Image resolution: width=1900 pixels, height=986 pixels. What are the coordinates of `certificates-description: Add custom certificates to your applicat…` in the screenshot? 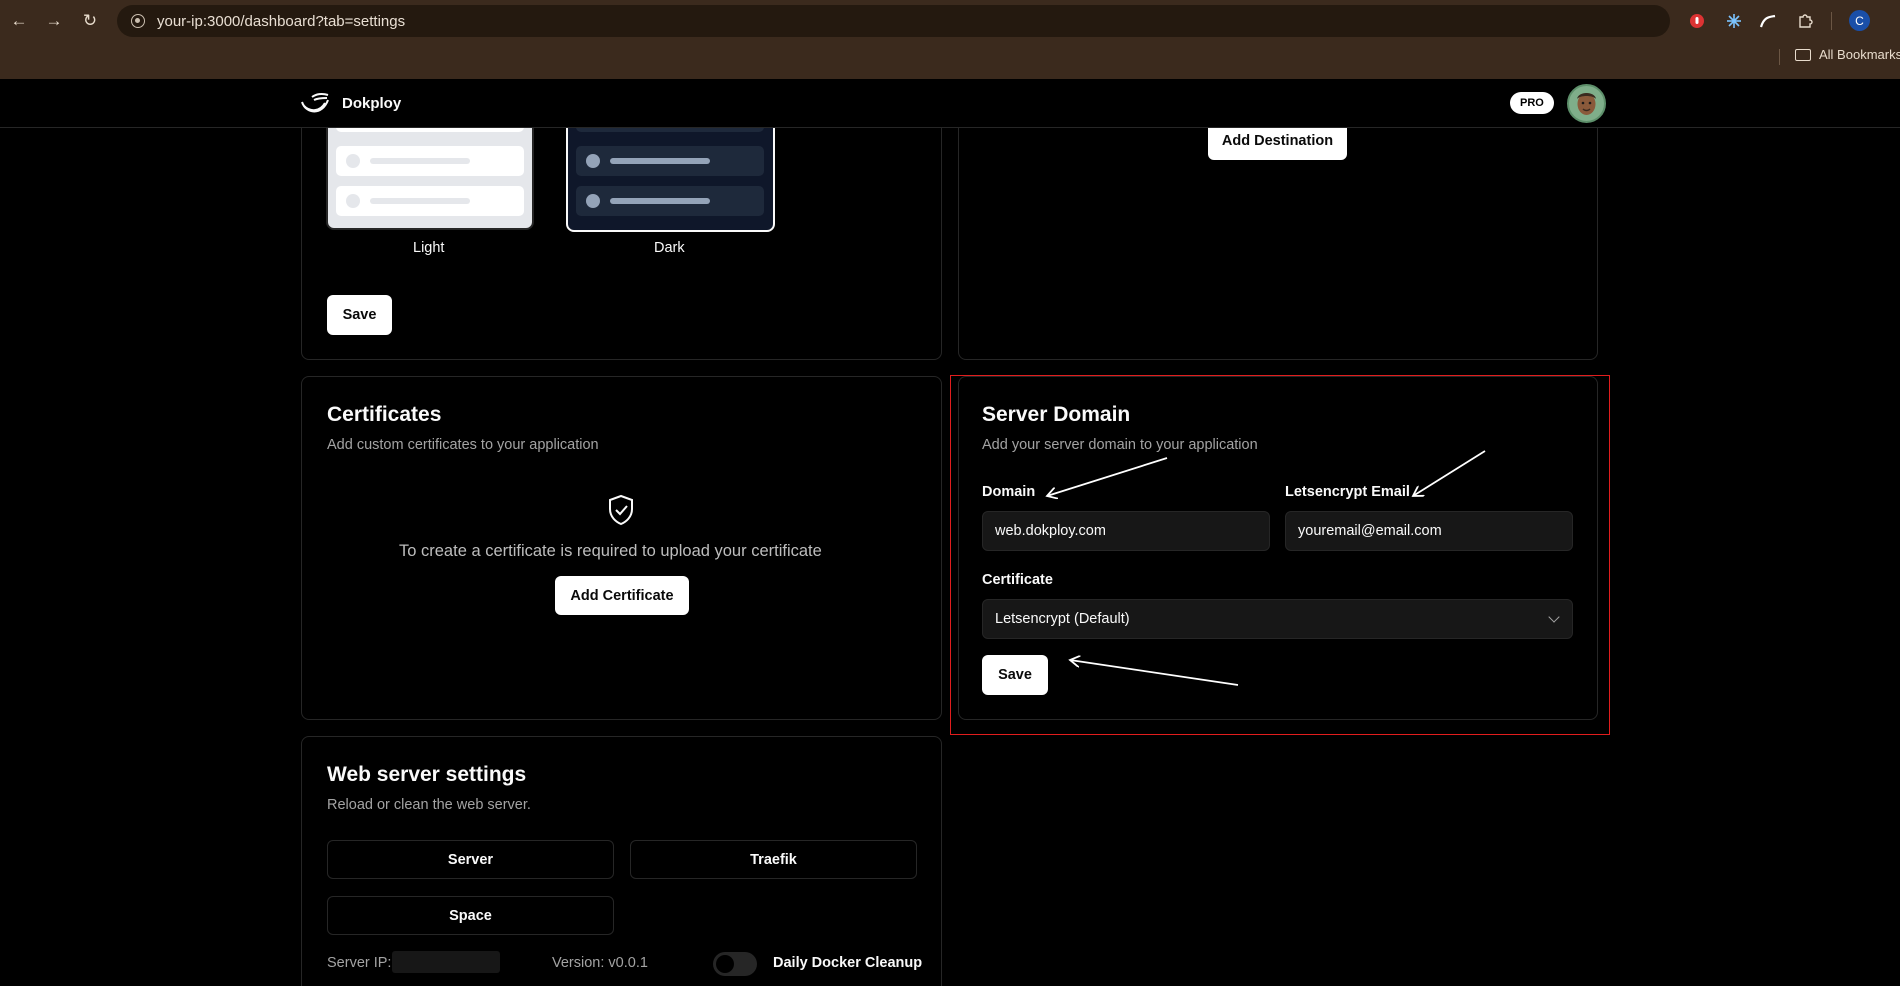 It's located at (463, 445).